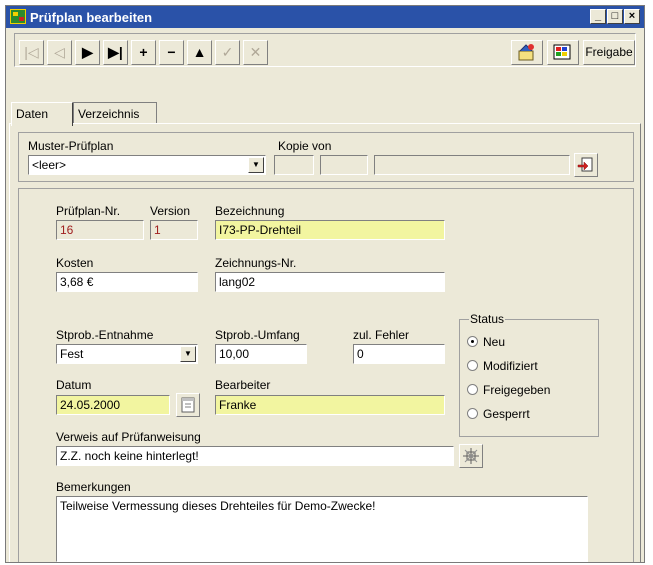 The width and height of the screenshot is (653, 565). Describe the element at coordinates (632, 16) in the screenshot. I see `close-button: ×` at that location.